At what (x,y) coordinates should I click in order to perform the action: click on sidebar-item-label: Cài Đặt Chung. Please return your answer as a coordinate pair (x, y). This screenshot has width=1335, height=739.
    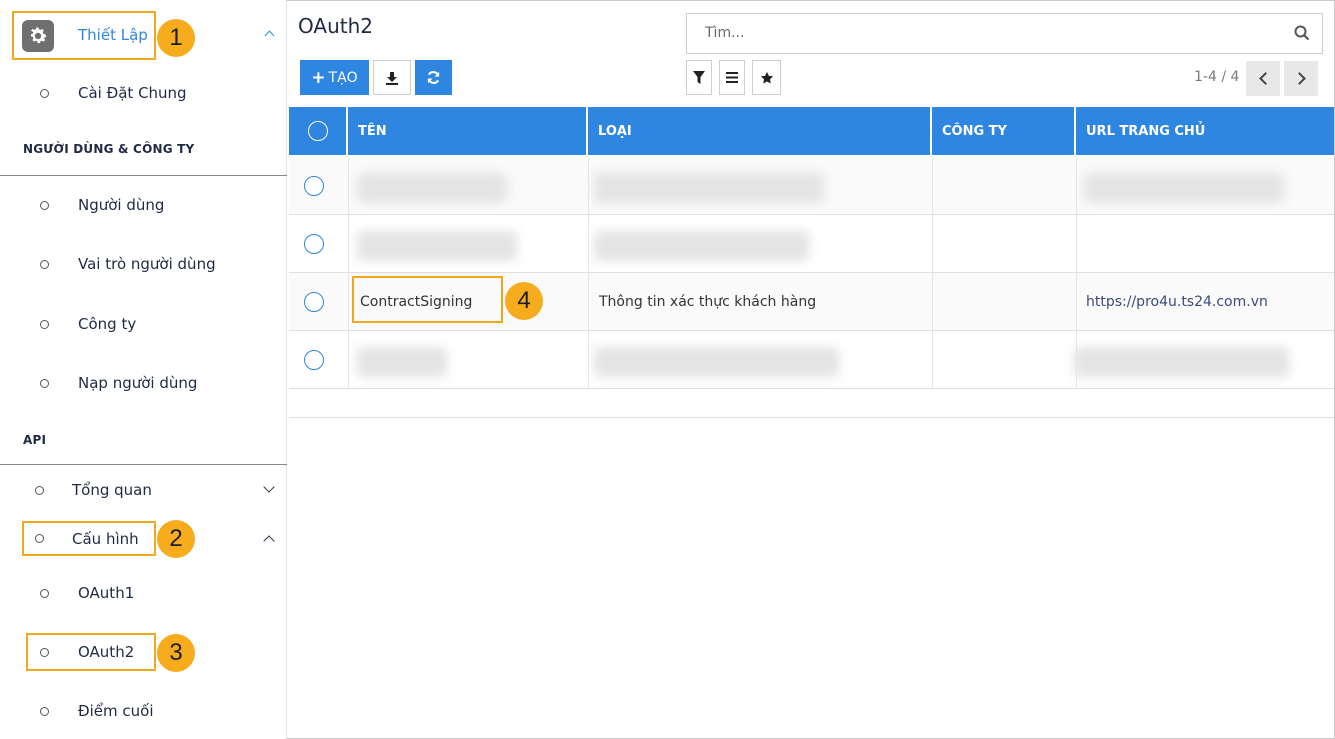
    Looking at the image, I should click on (132, 93).